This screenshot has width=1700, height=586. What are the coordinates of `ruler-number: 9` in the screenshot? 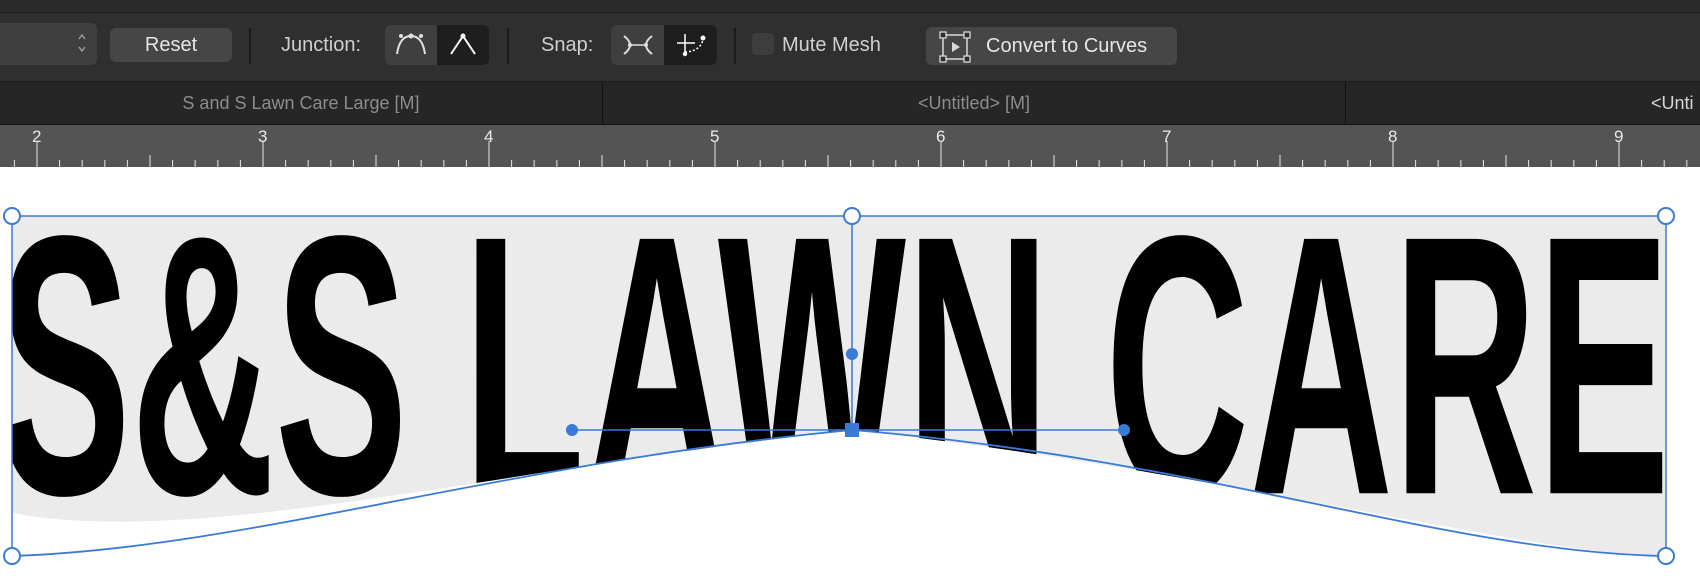 It's located at (1619, 136).